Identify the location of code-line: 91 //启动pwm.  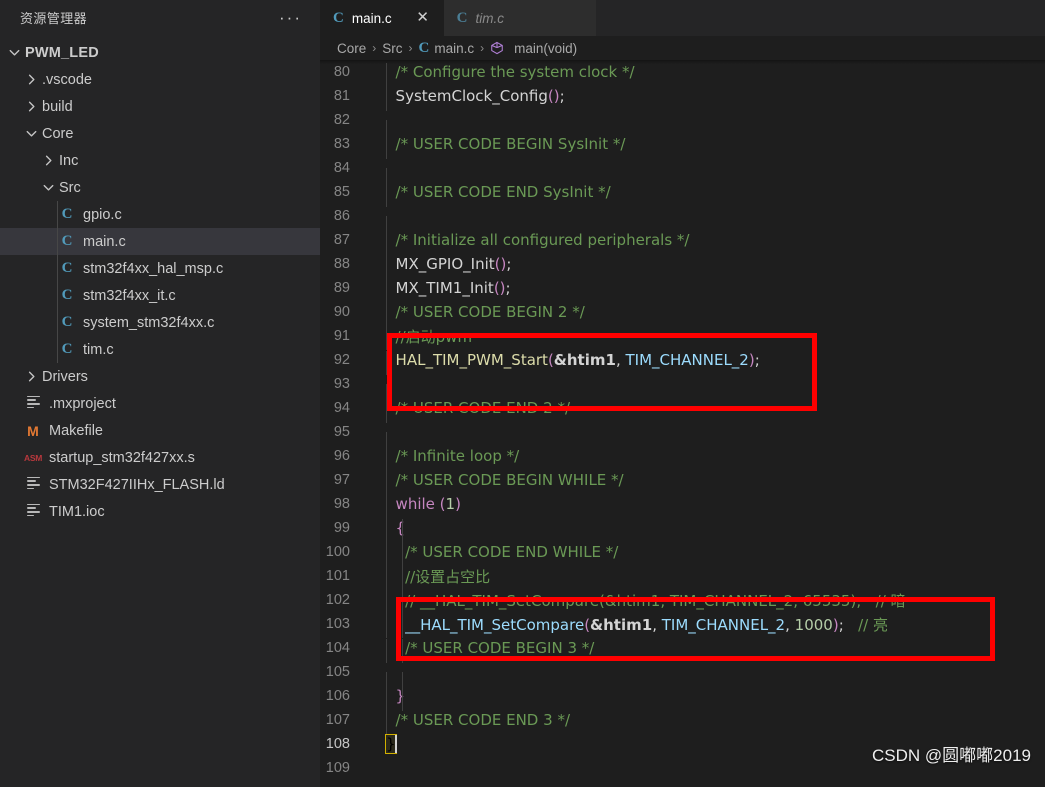
(682, 337).